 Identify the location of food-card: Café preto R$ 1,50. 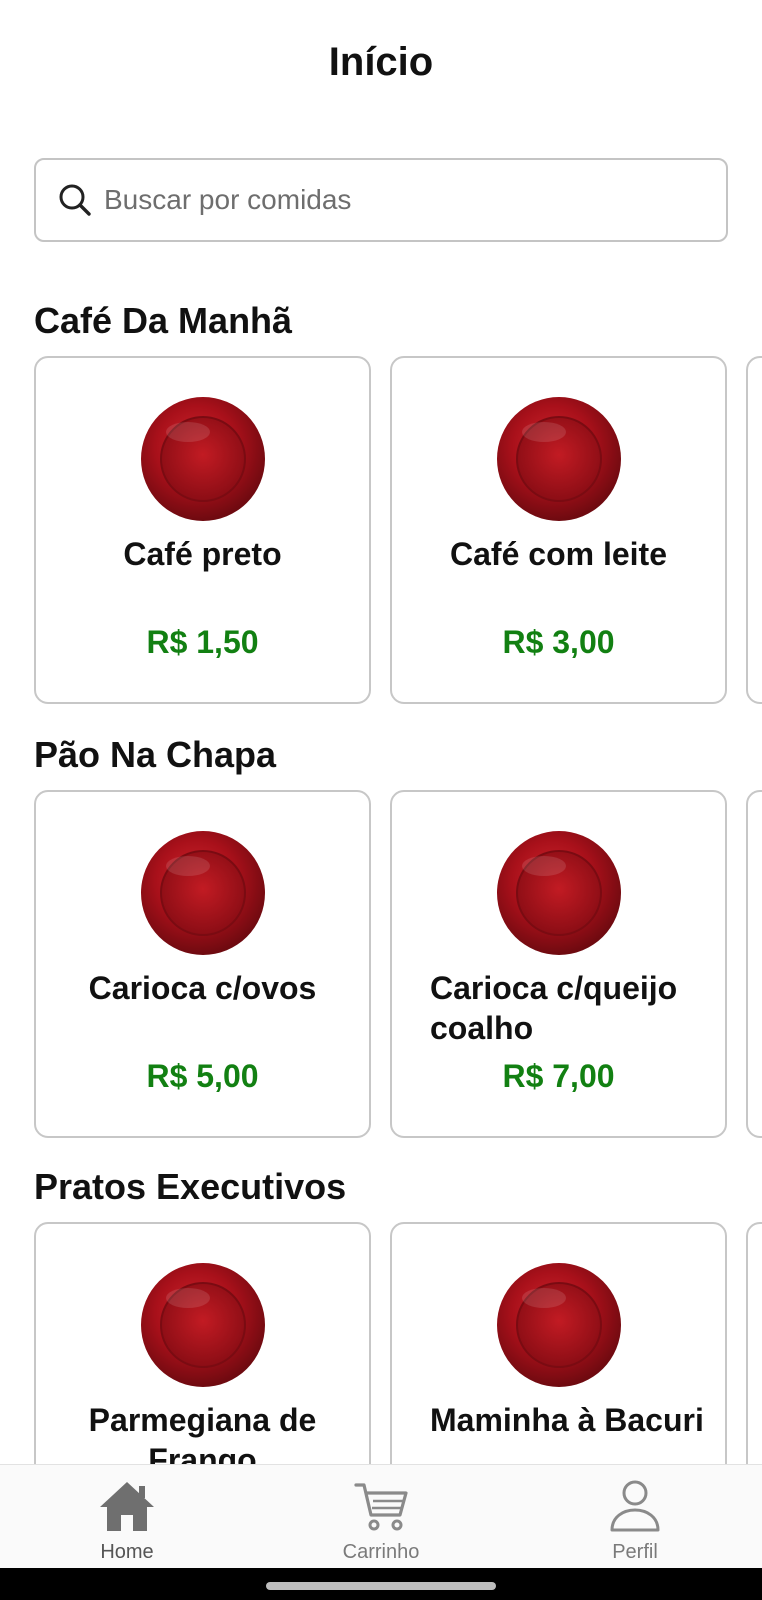
(202, 530).